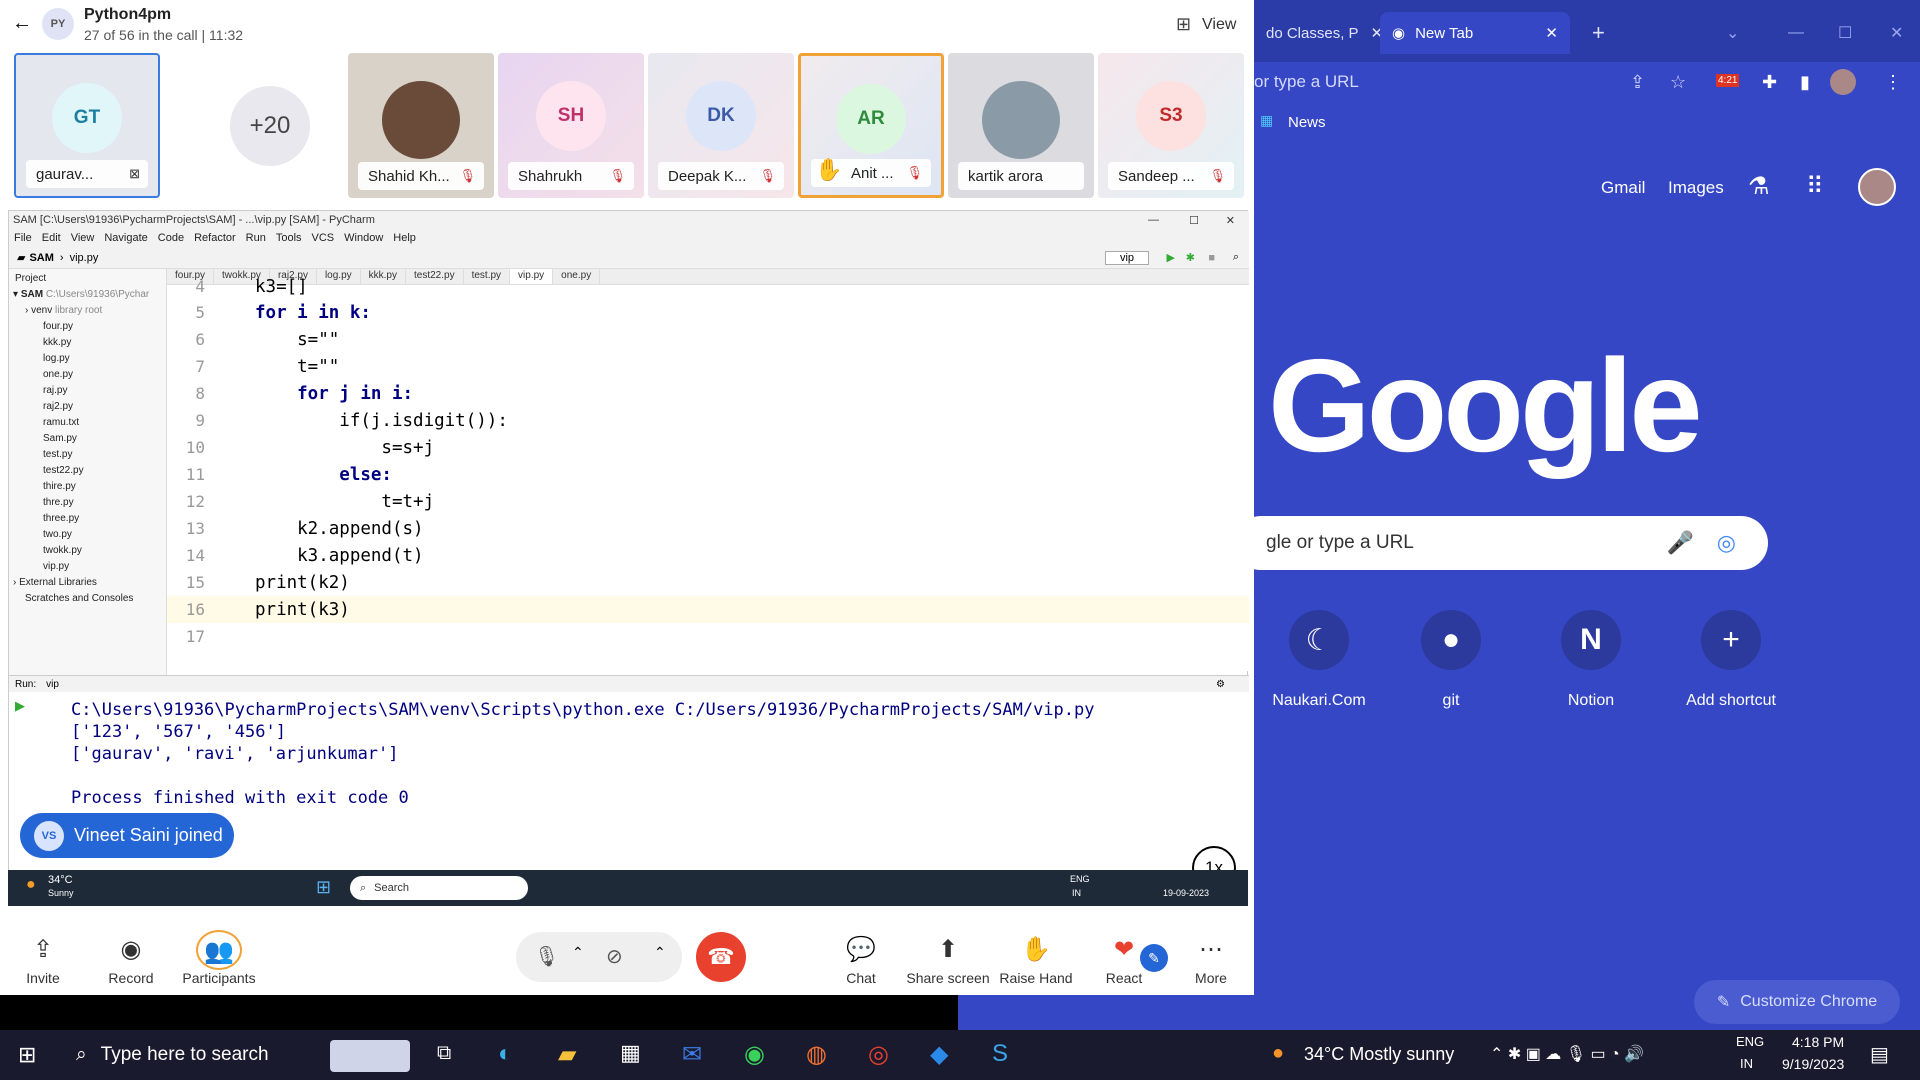 The image size is (1920, 1080). I want to click on pencil-icon: ✎, so click(1154, 958).